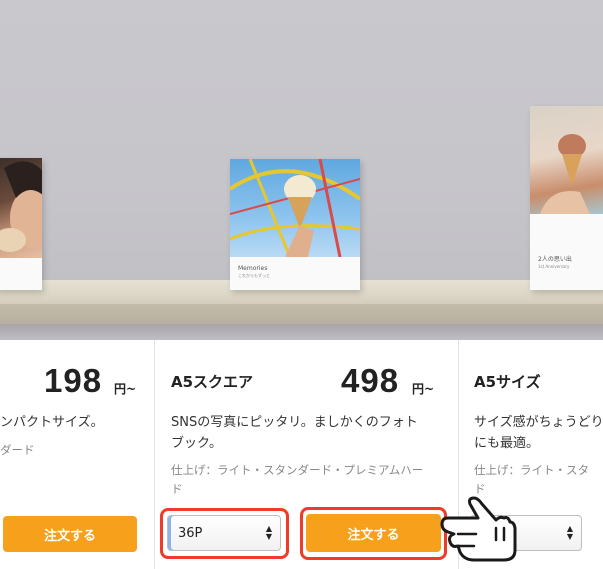 The image size is (603, 569). What do you see at coordinates (73, 380) in the screenshot?
I see `price-value: 198` at bounding box center [73, 380].